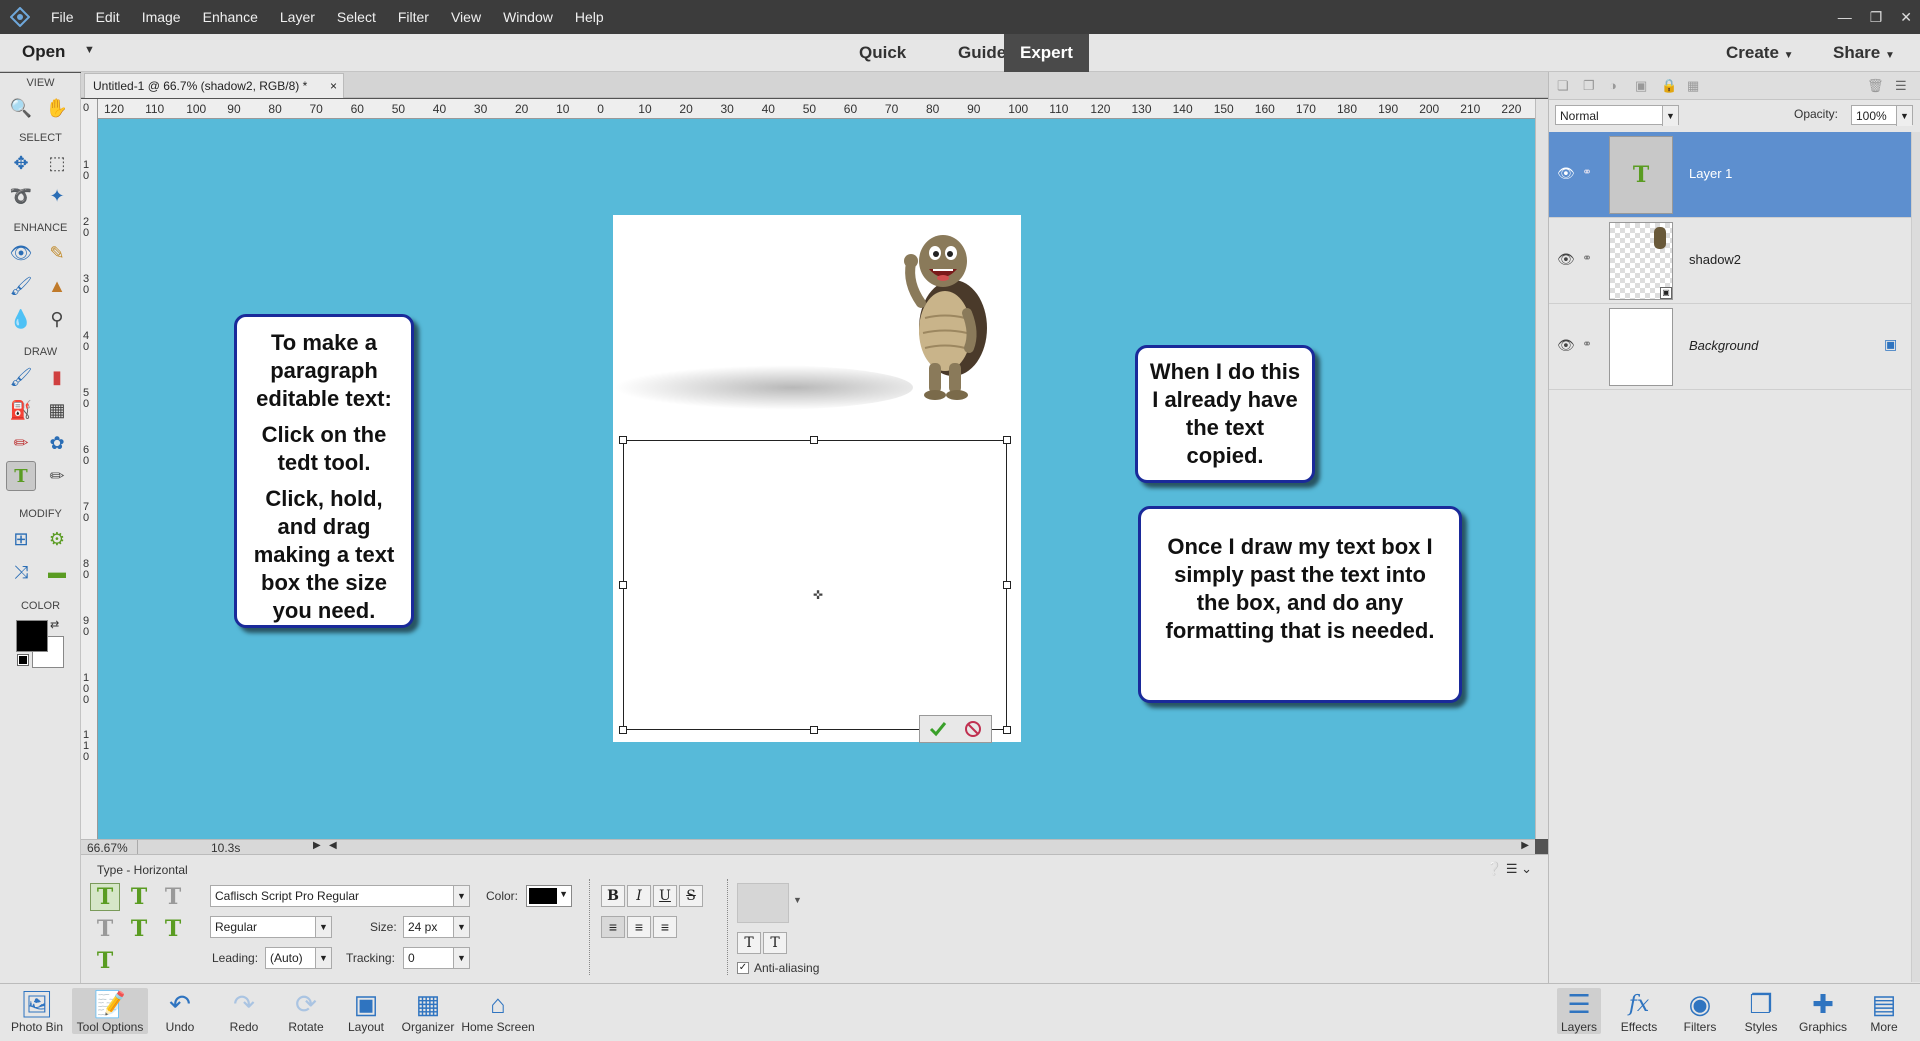  What do you see at coordinates (21, 253) in the screenshot?
I see `red-eye-tool-icon: 👁` at bounding box center [21, 253].